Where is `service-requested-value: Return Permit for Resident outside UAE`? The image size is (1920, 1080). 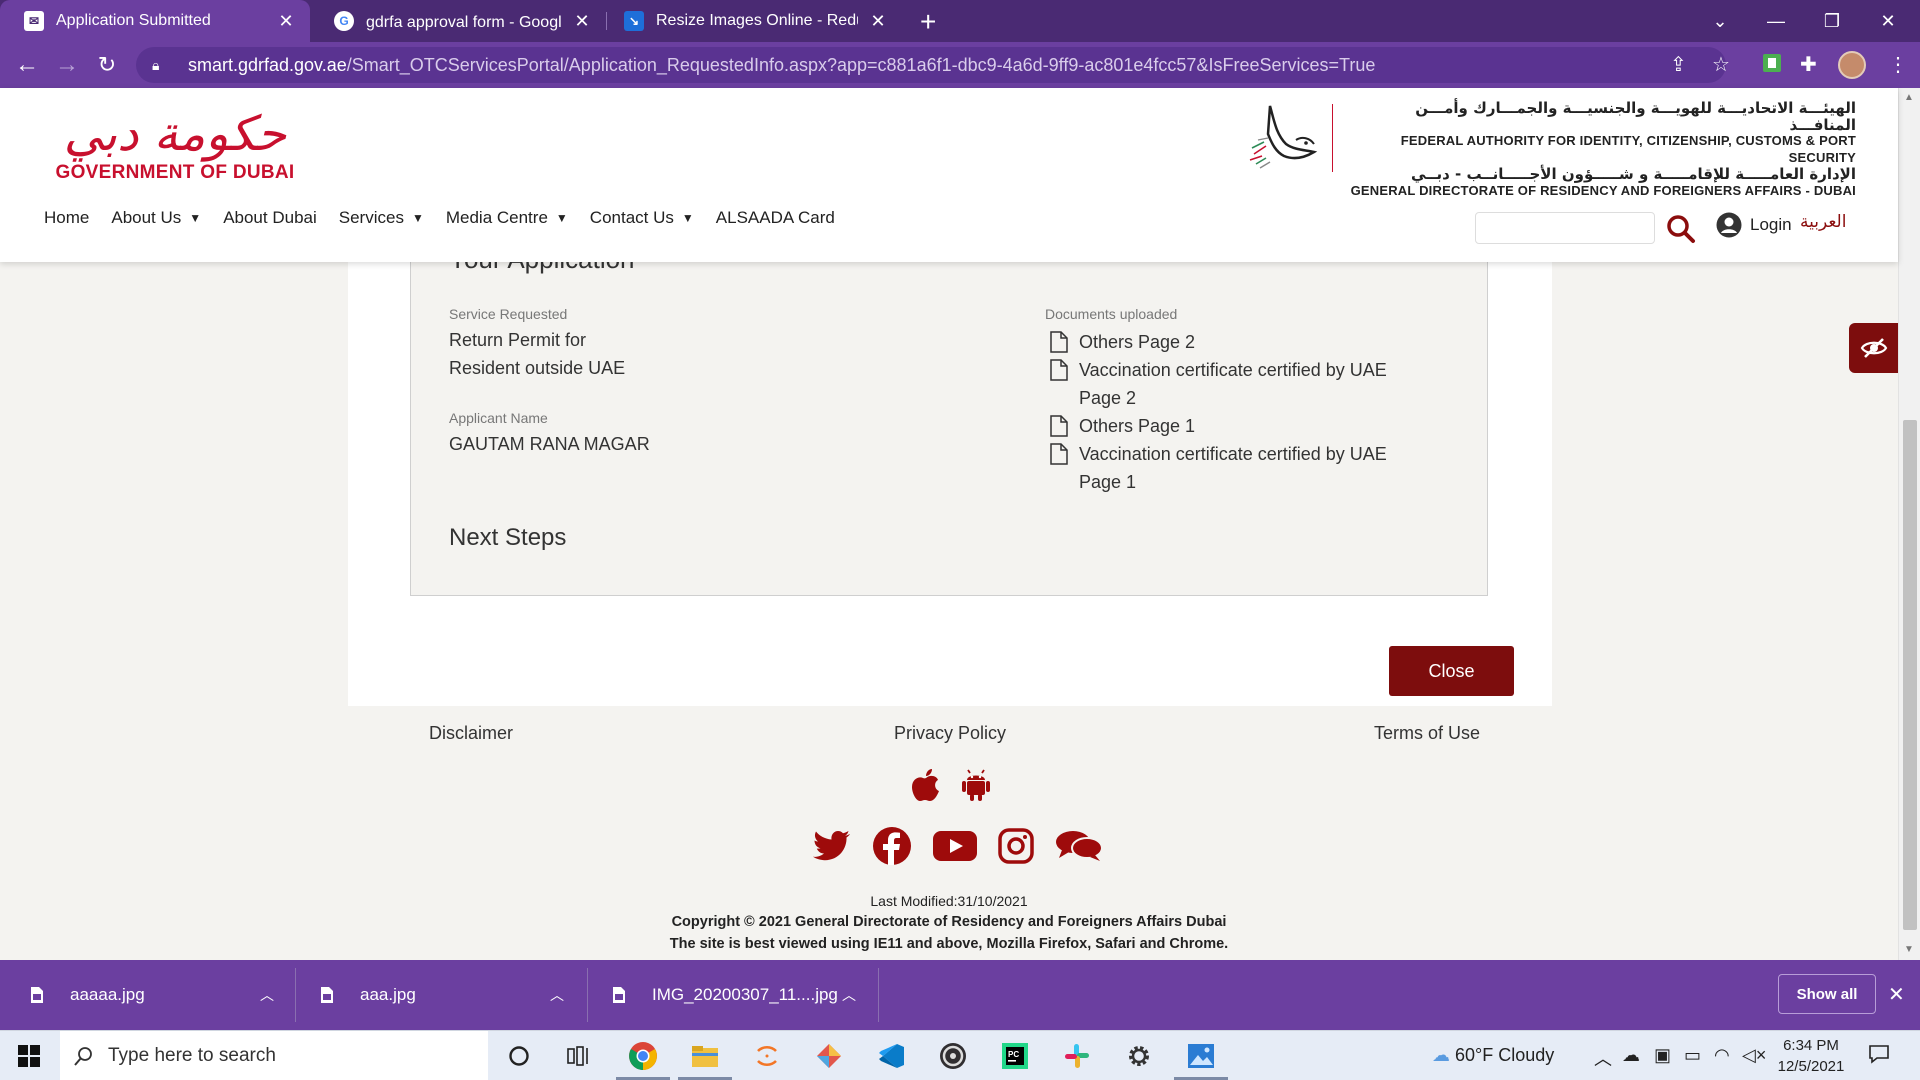
service-requested-value: Return Permit for Resident outside UAE is located at coordinates (537, 354).